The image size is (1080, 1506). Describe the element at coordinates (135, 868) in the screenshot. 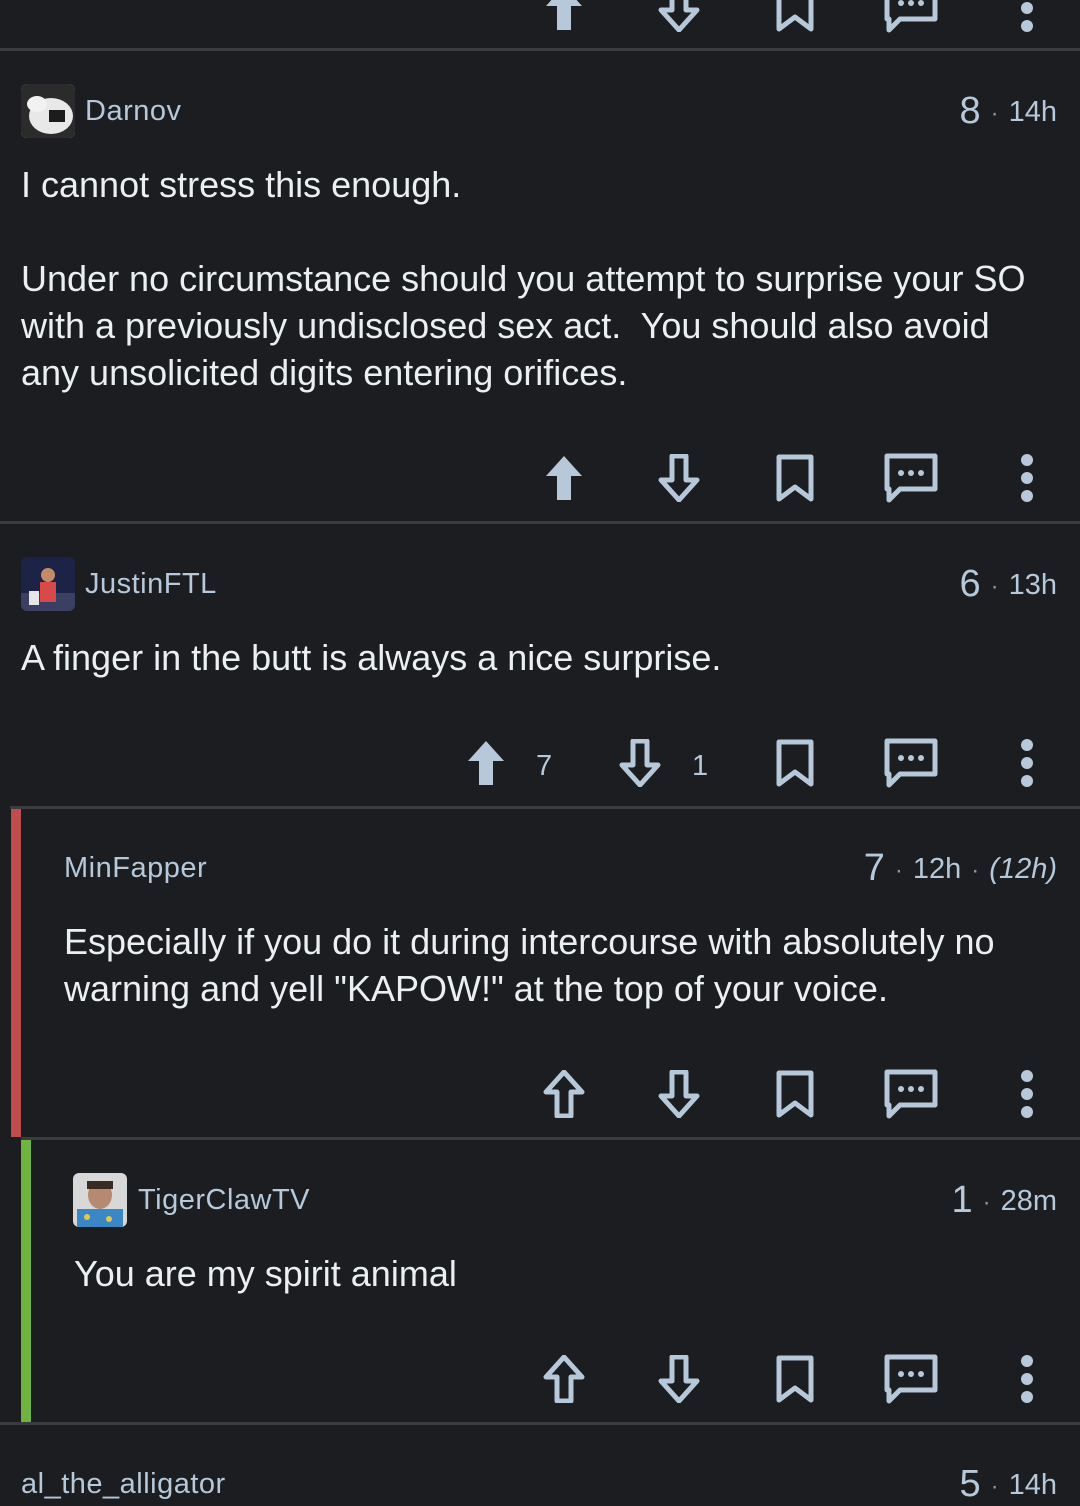

I see `comment-username: MinFapper` at that location.